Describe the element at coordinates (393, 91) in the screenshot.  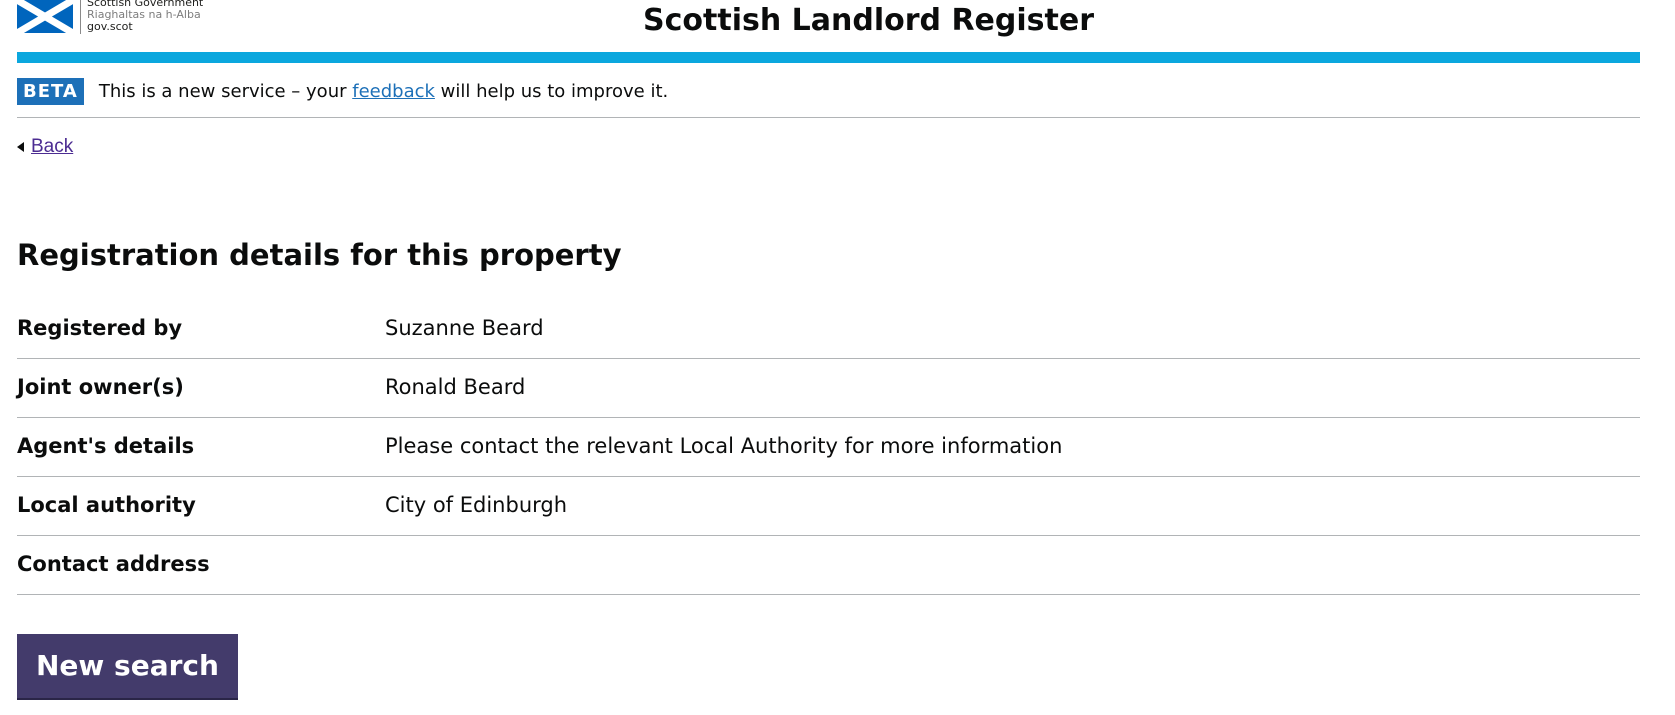
I see `feedback-link: feedback` at that location.